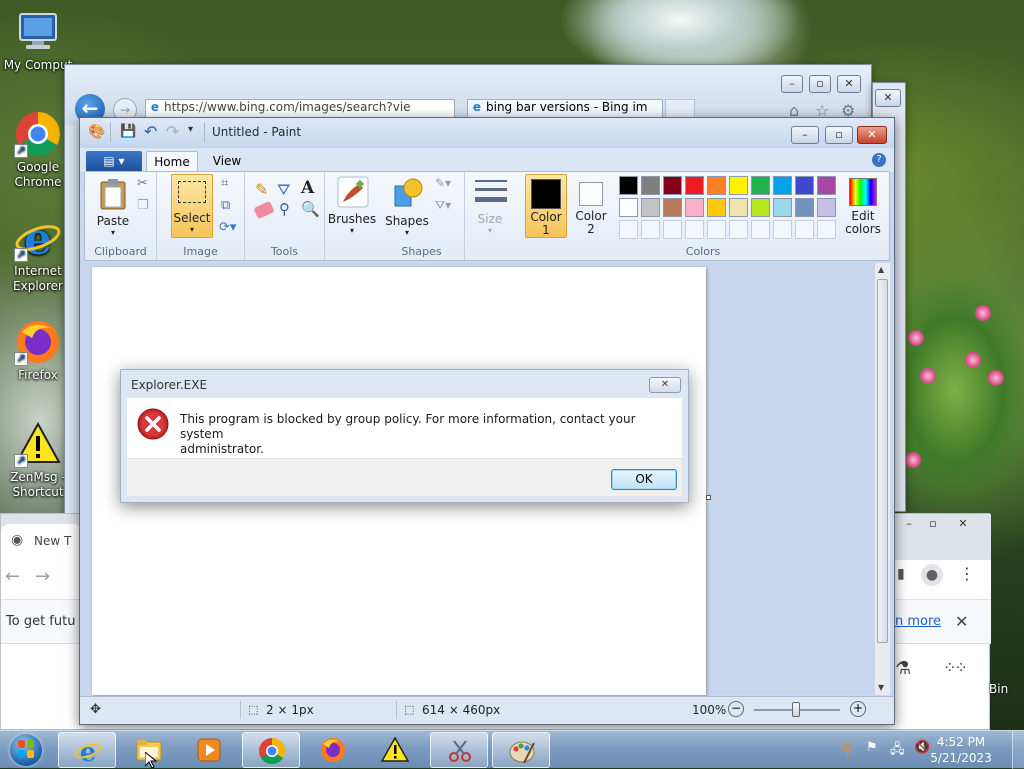 Image resolution: width=1024 pixels, height=769 pixels. What do you see at coordinates (333, 750) in the screenshot?
I see `taskbar-firefox` at bounding box center [333, 750].